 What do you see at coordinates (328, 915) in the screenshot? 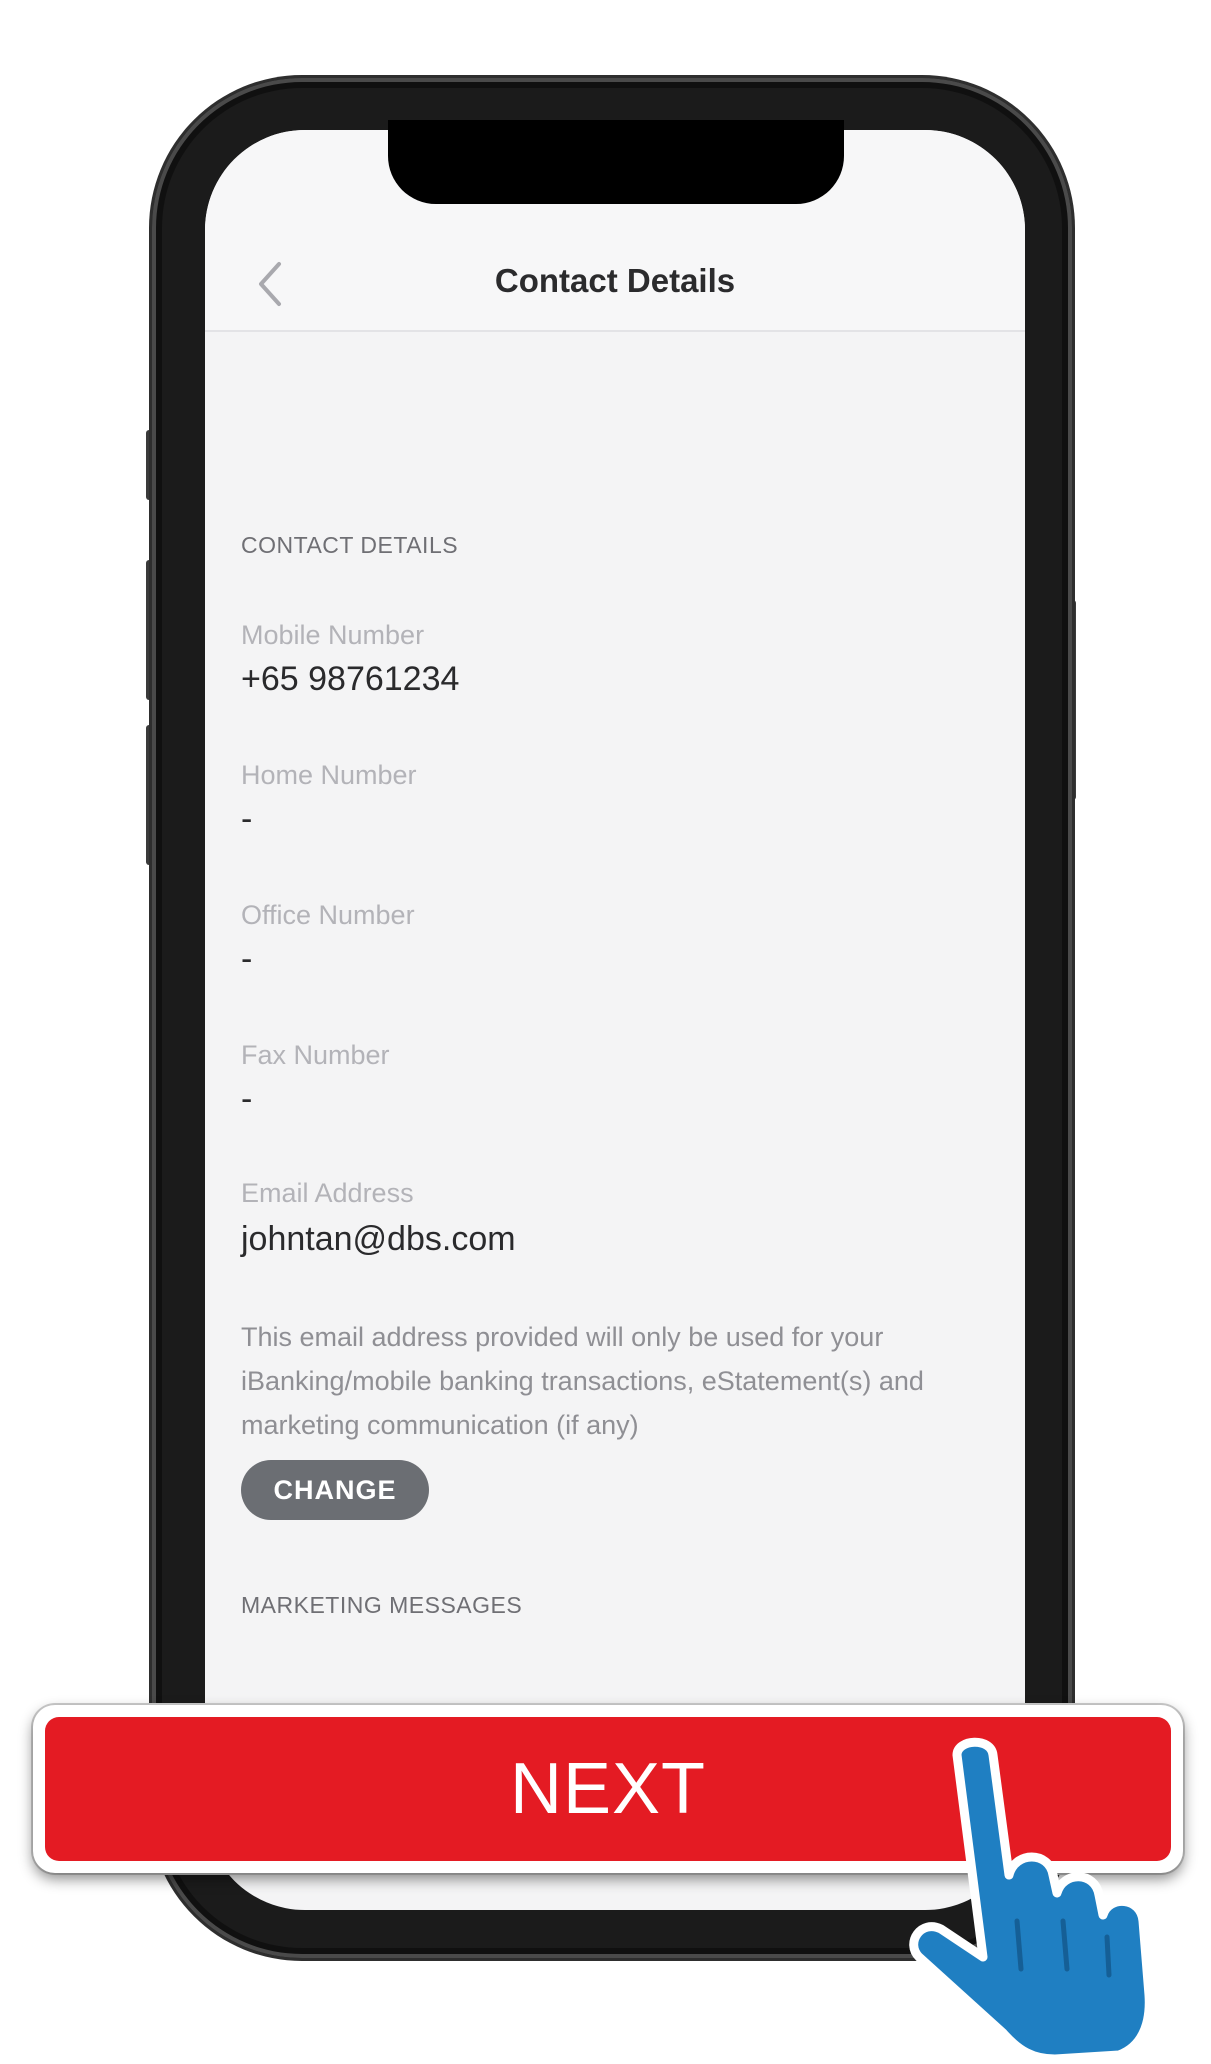
I see `office-number-label: Office Number` at bounding box center [328, 915].